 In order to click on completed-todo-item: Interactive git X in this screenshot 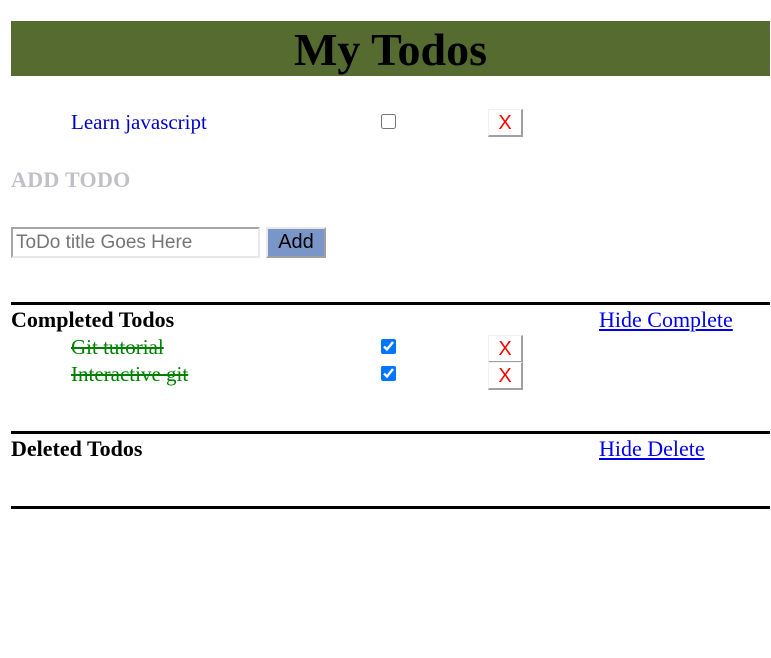, I will do `click(385, 375)`.